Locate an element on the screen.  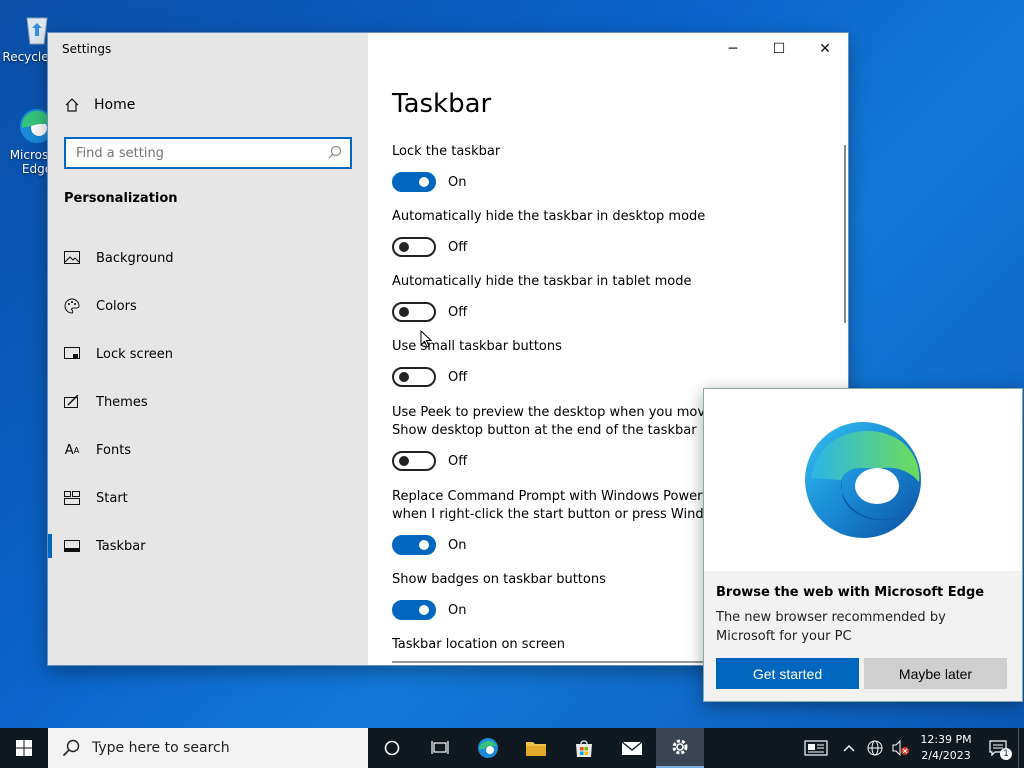
clock: 12:39 PM 2/4/2023 is located at coordinates (946, 748).